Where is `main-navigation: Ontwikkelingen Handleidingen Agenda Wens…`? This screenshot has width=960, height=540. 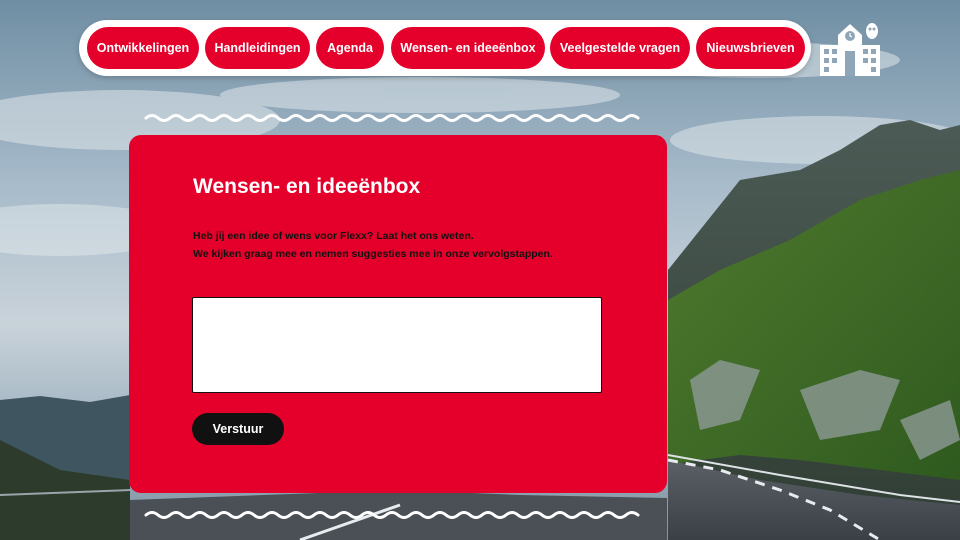 main-navigation: Ontwikkelingen Handleidingen Agenda Wens… is located at coordinates (445, 48).